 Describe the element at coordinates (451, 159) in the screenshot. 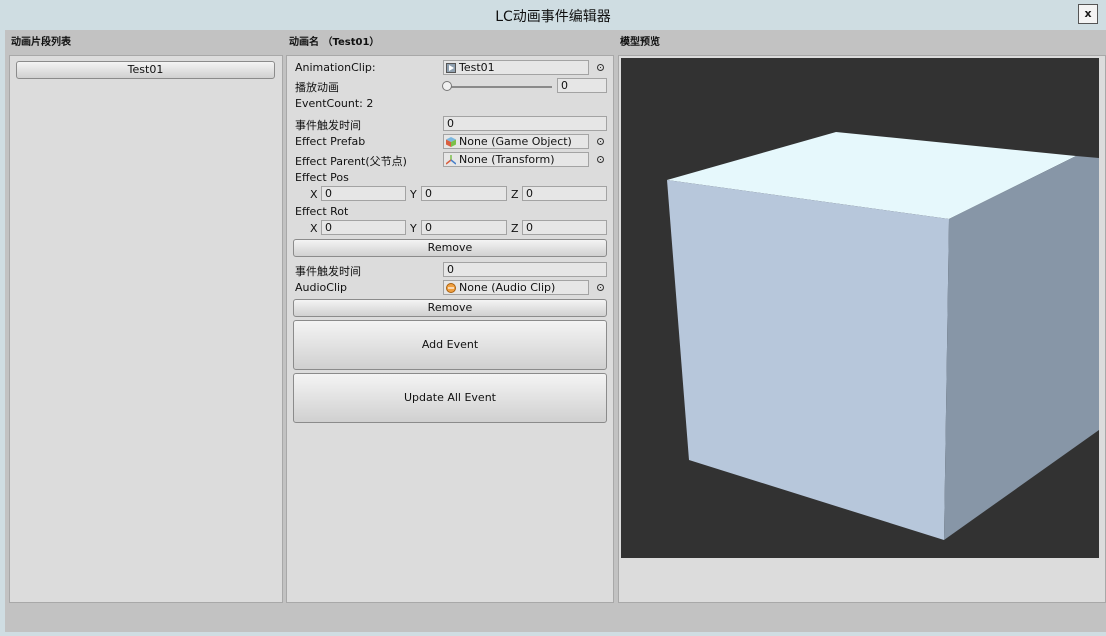

I see `transform-icon` at that location.